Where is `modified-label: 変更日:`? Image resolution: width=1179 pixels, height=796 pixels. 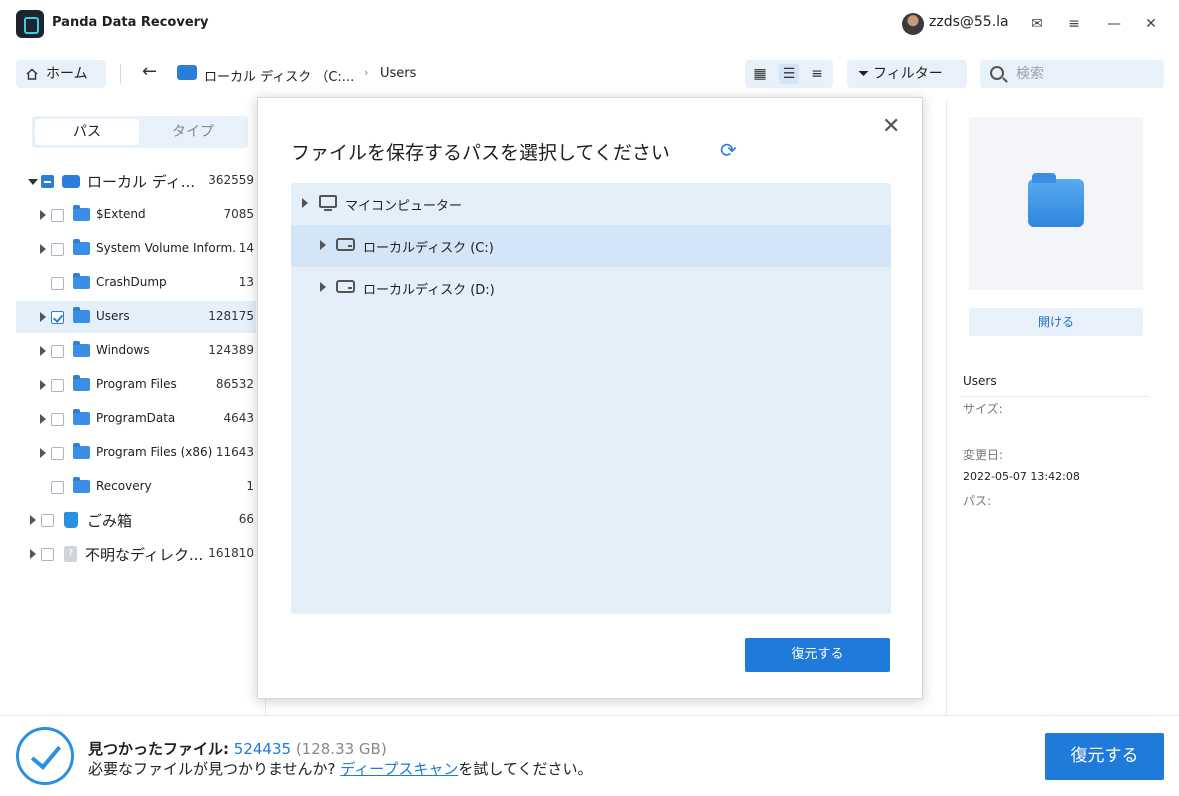 modified-label: 変更日: is located at coordinates (983, 455).